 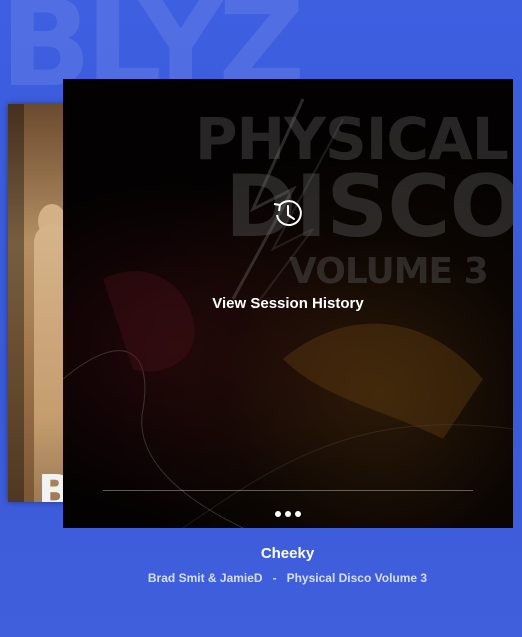 I want to click on more-dots-icon, so click(x=288, y=514).